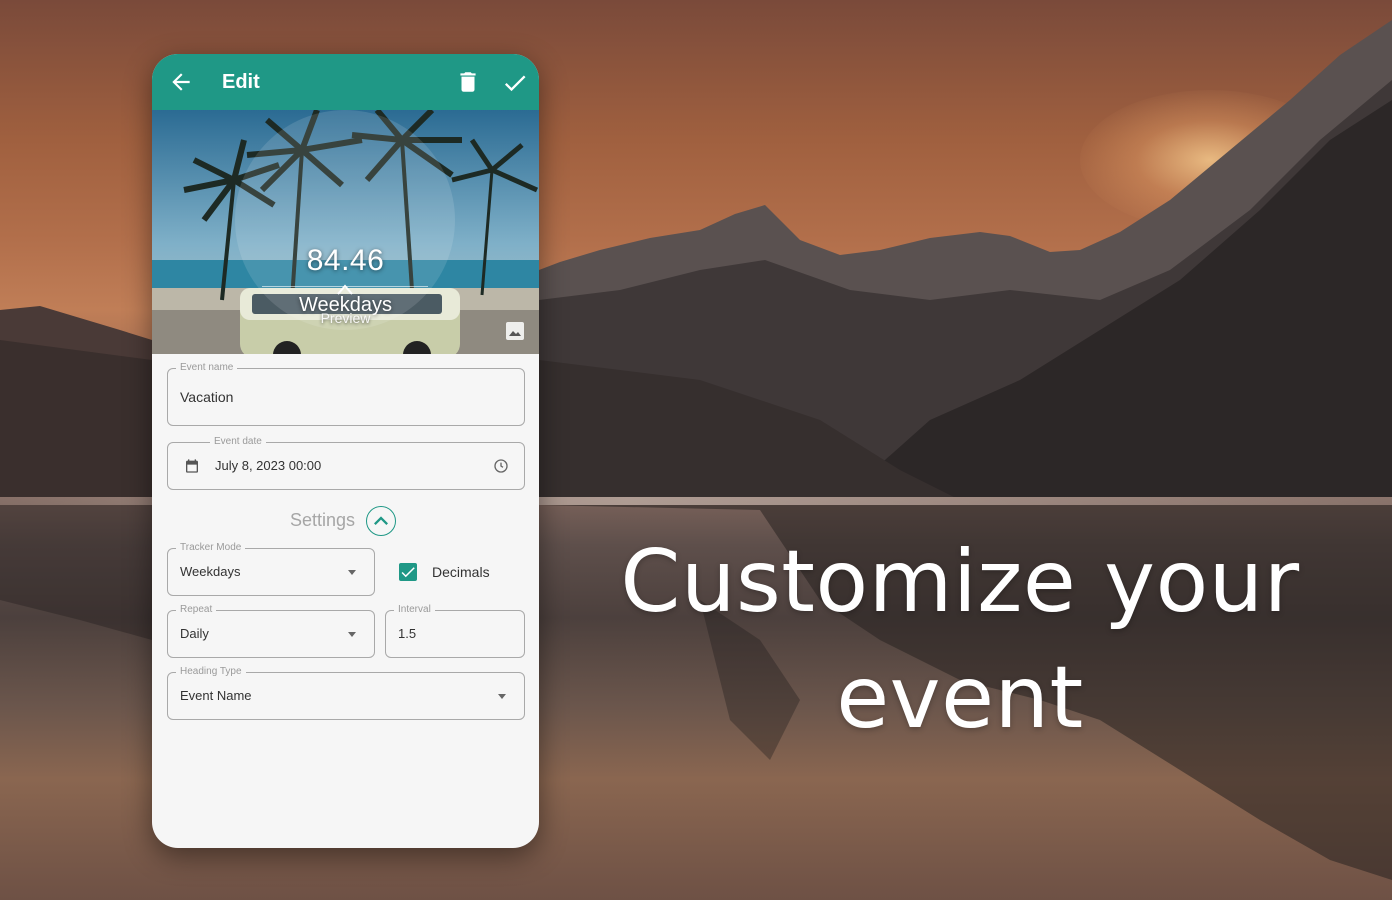  I want to click on image-icon, so click(515, 331).